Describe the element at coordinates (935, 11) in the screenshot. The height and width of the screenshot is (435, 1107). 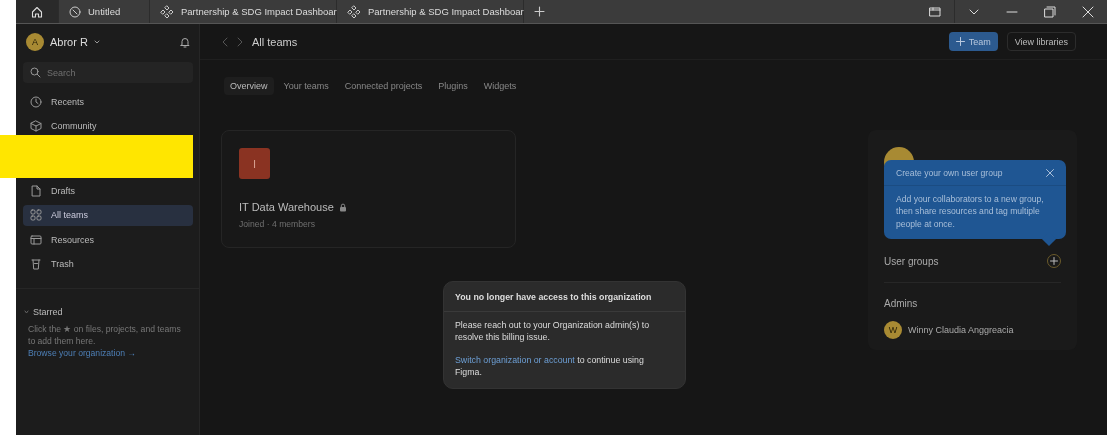
I see `screen-icon` at that location.